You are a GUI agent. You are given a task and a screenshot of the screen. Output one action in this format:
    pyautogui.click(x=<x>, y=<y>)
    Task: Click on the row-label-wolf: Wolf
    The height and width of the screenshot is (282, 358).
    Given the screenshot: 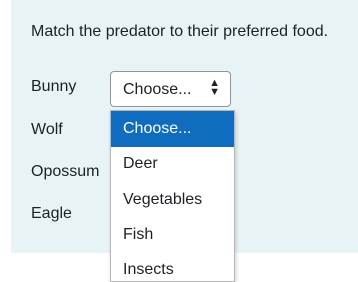 What is the action you would take?
    pyautogui.click(x=47, y=129)
    